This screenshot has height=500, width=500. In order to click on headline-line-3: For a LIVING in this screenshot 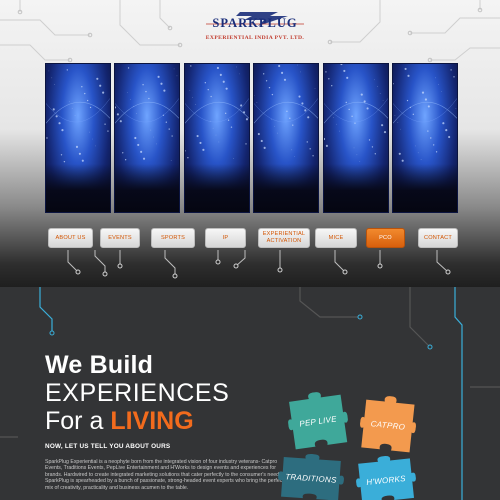, I will do `click(119, 421)`.